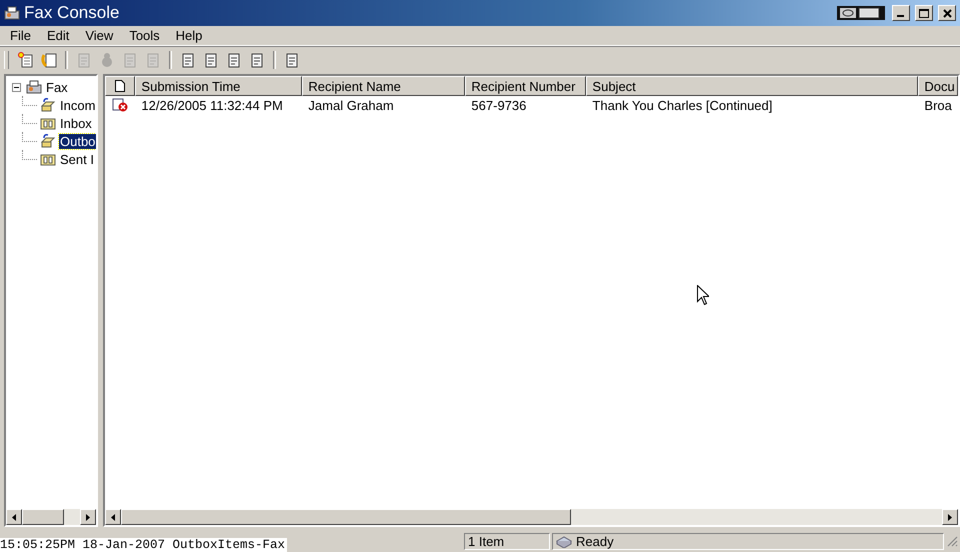 This screenshot has width=960, height=552. I want to click on table-cell-text: 567-9736, so click(499, 105).